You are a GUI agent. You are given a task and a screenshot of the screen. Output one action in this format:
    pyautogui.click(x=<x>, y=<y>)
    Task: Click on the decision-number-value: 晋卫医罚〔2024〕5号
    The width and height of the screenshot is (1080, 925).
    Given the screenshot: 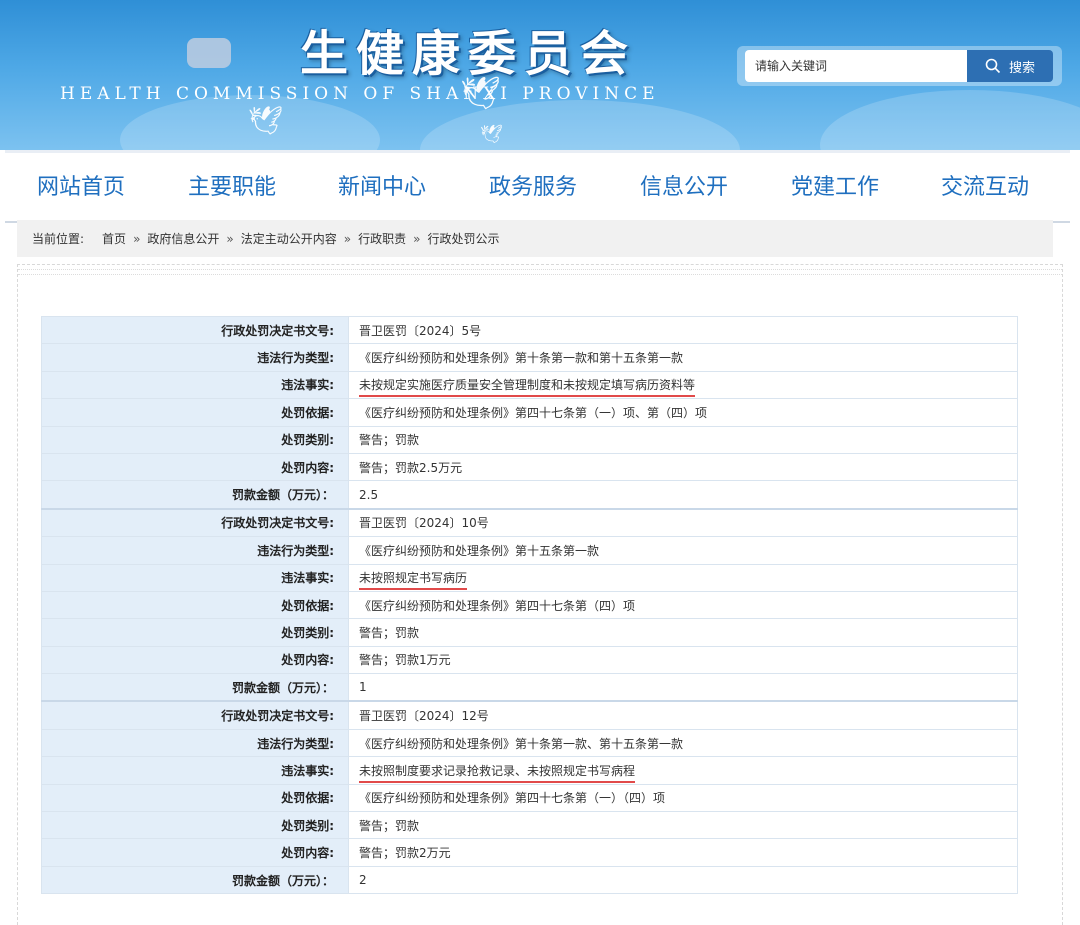 What is the action you would take?
    pyautogui.click(x=420, y=330)
    